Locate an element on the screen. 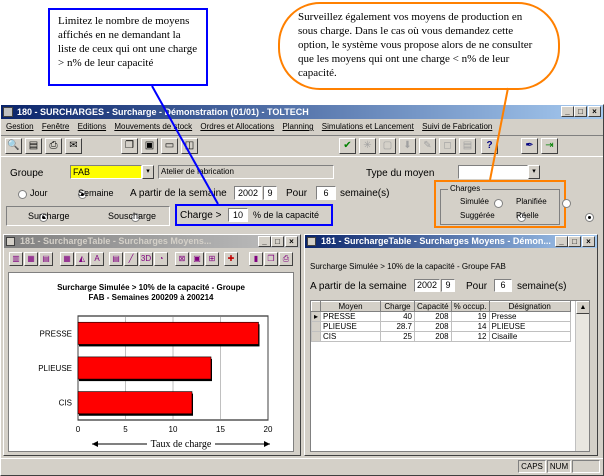 This screenshot has height=476, width=604. status-bar is located at coordinates (302, 466).